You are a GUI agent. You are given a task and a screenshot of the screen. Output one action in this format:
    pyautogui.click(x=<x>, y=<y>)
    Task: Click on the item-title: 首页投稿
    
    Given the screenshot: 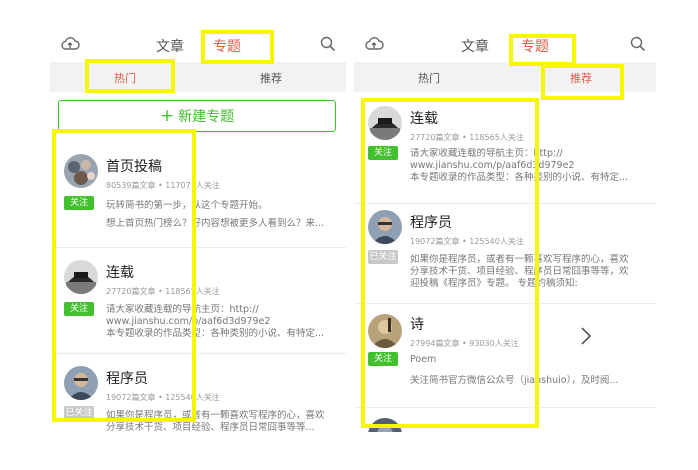 What is the action you would take?
    pyautogui.click(x=134, y=167)
    